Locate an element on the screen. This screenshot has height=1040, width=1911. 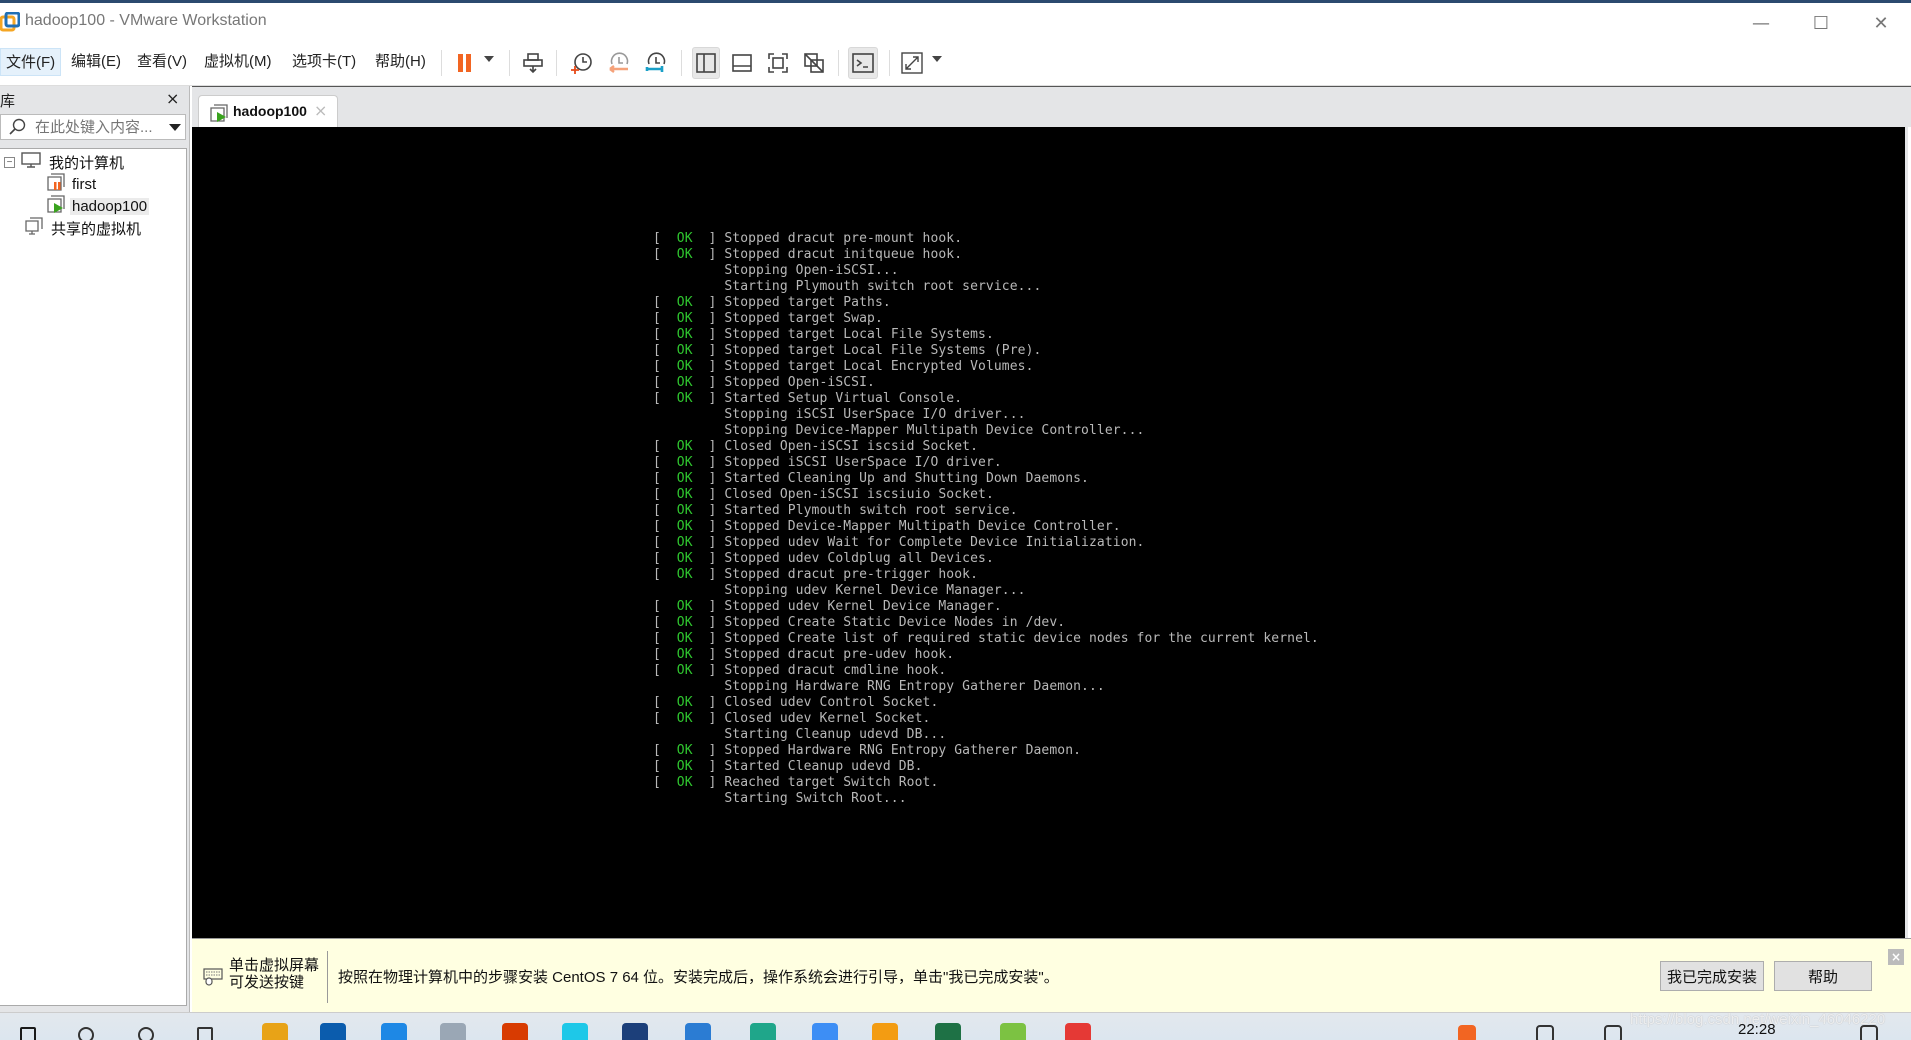
console-line-text: Stopped dracut cmdline hook. is located at coordinates (835, 670).